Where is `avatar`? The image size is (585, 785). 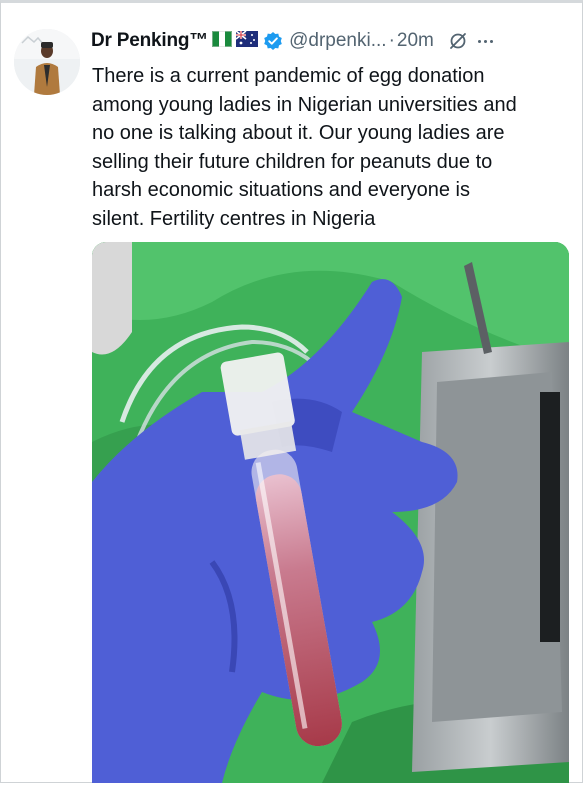 avatar is located at coordinates (47, 62).